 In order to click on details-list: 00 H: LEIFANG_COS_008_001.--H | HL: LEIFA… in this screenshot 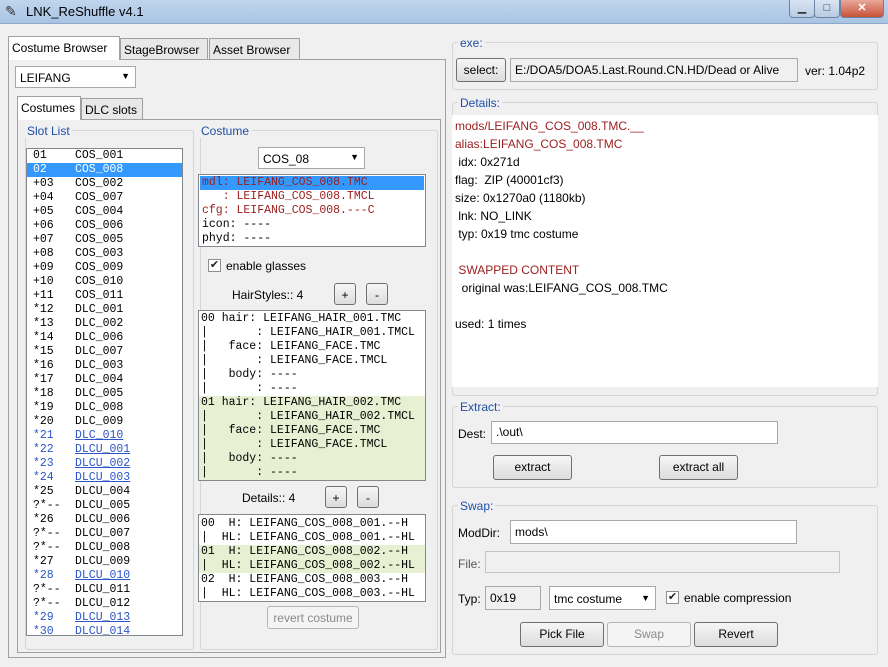, I will do `click(312, 558)`.